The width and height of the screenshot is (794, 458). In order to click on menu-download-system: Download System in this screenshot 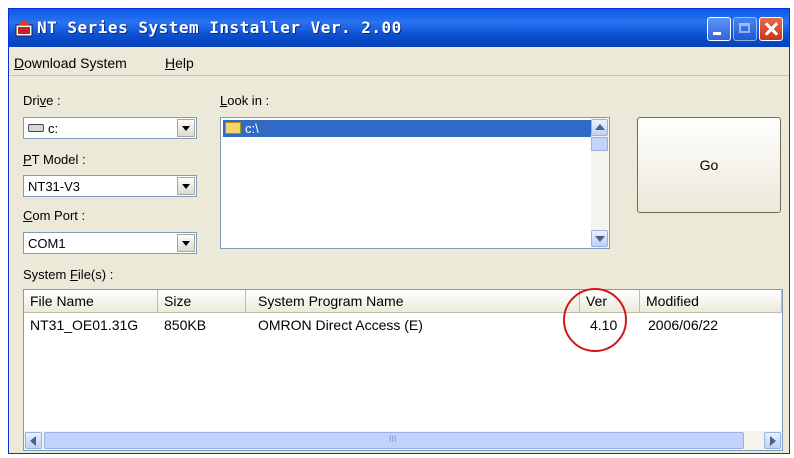, I will do `click(70, 63)`.